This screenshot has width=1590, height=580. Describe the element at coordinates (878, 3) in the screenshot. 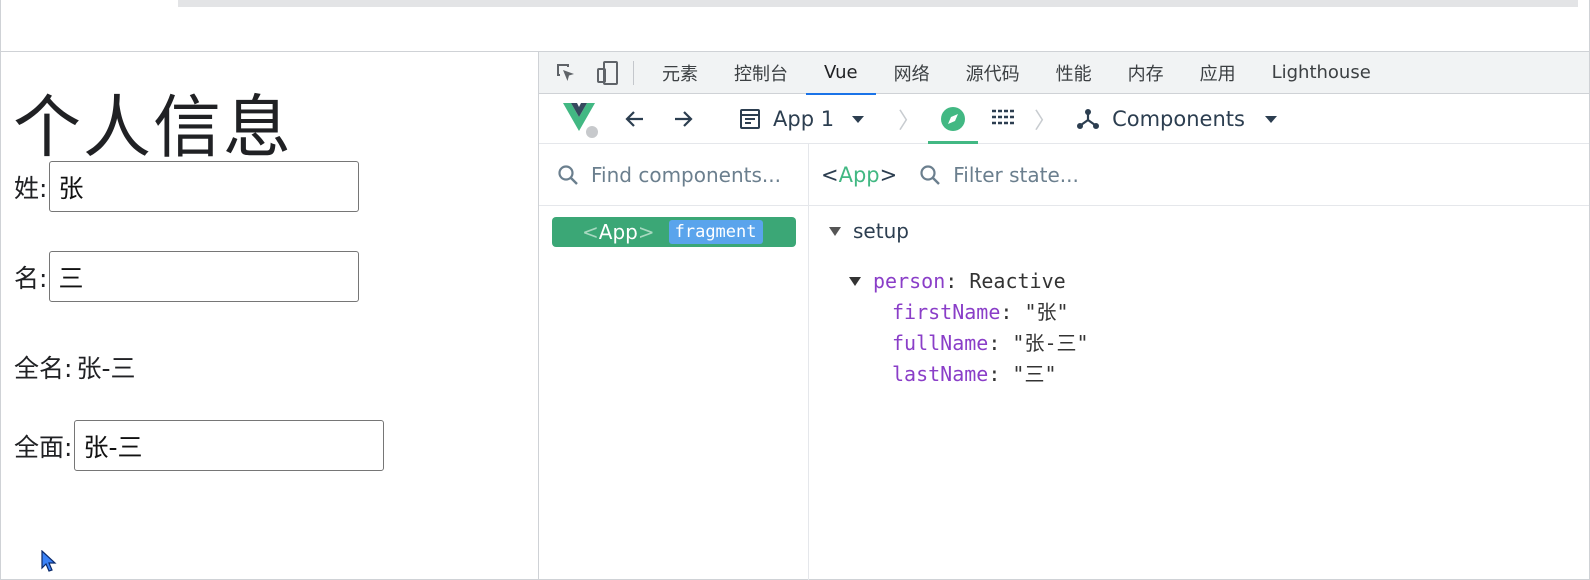

I see `tab-strip` at that location.